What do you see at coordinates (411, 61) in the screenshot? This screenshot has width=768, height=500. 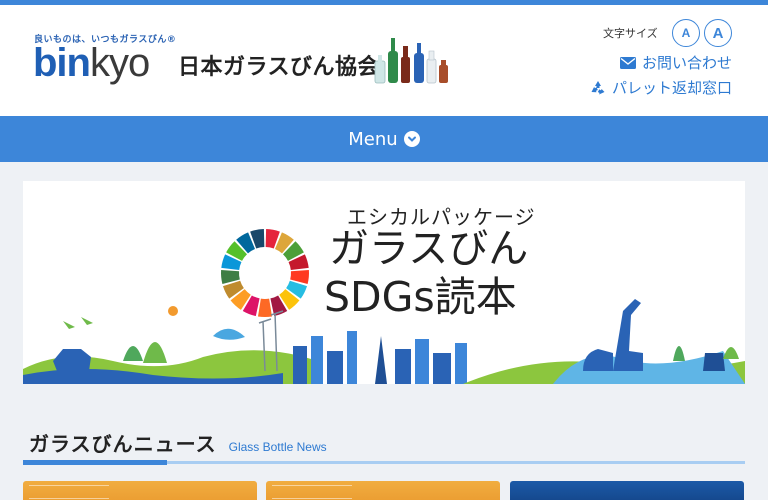 I see `glass-bottles-illustration` at bounding box center [411, 61].